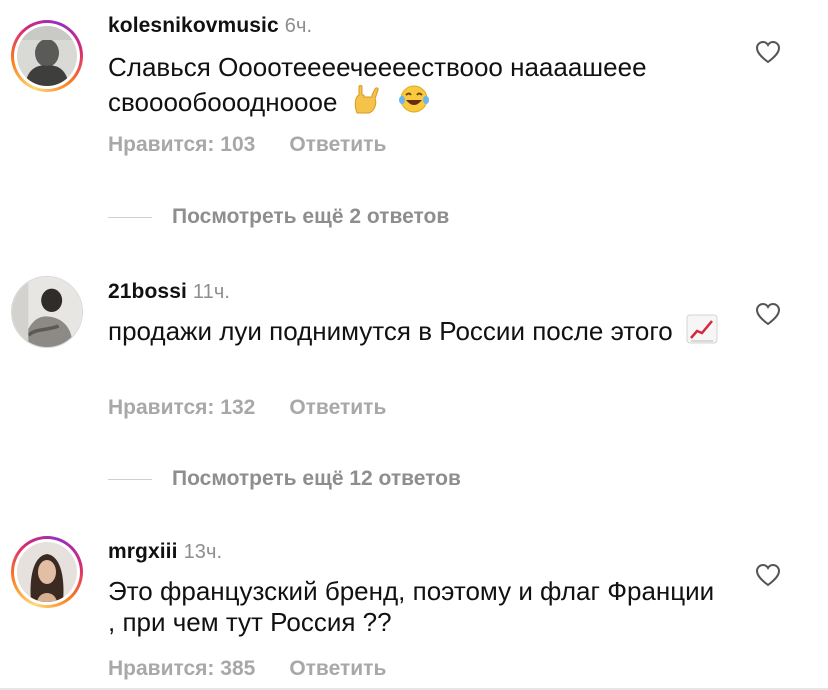 The height and width of the screenshot is (690, 828). I want to click on view-more-replies: Посмотреть ещё 12 ответов, so click(284, 479).